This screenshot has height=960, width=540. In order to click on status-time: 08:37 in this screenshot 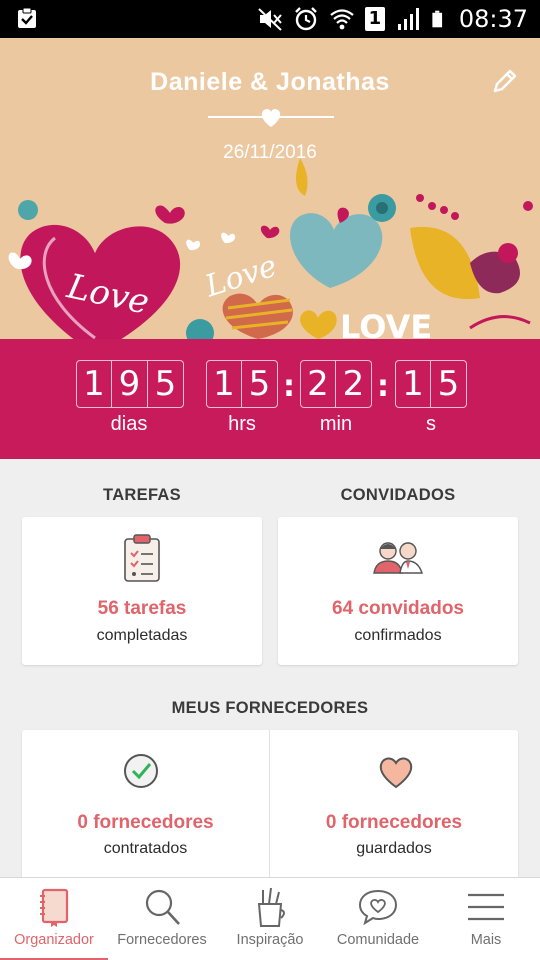, I will do `click(493, 19)`.